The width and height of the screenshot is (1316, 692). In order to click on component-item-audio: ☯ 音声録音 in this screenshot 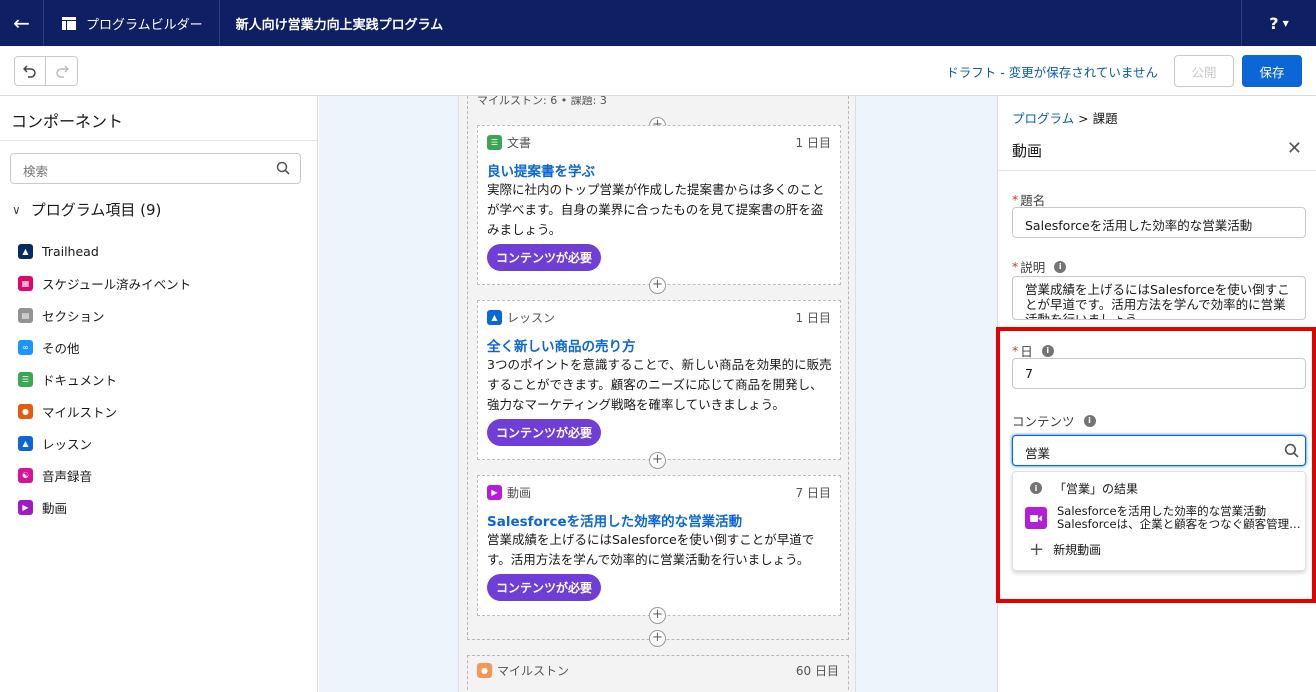, I will do `click(104, 475)`.